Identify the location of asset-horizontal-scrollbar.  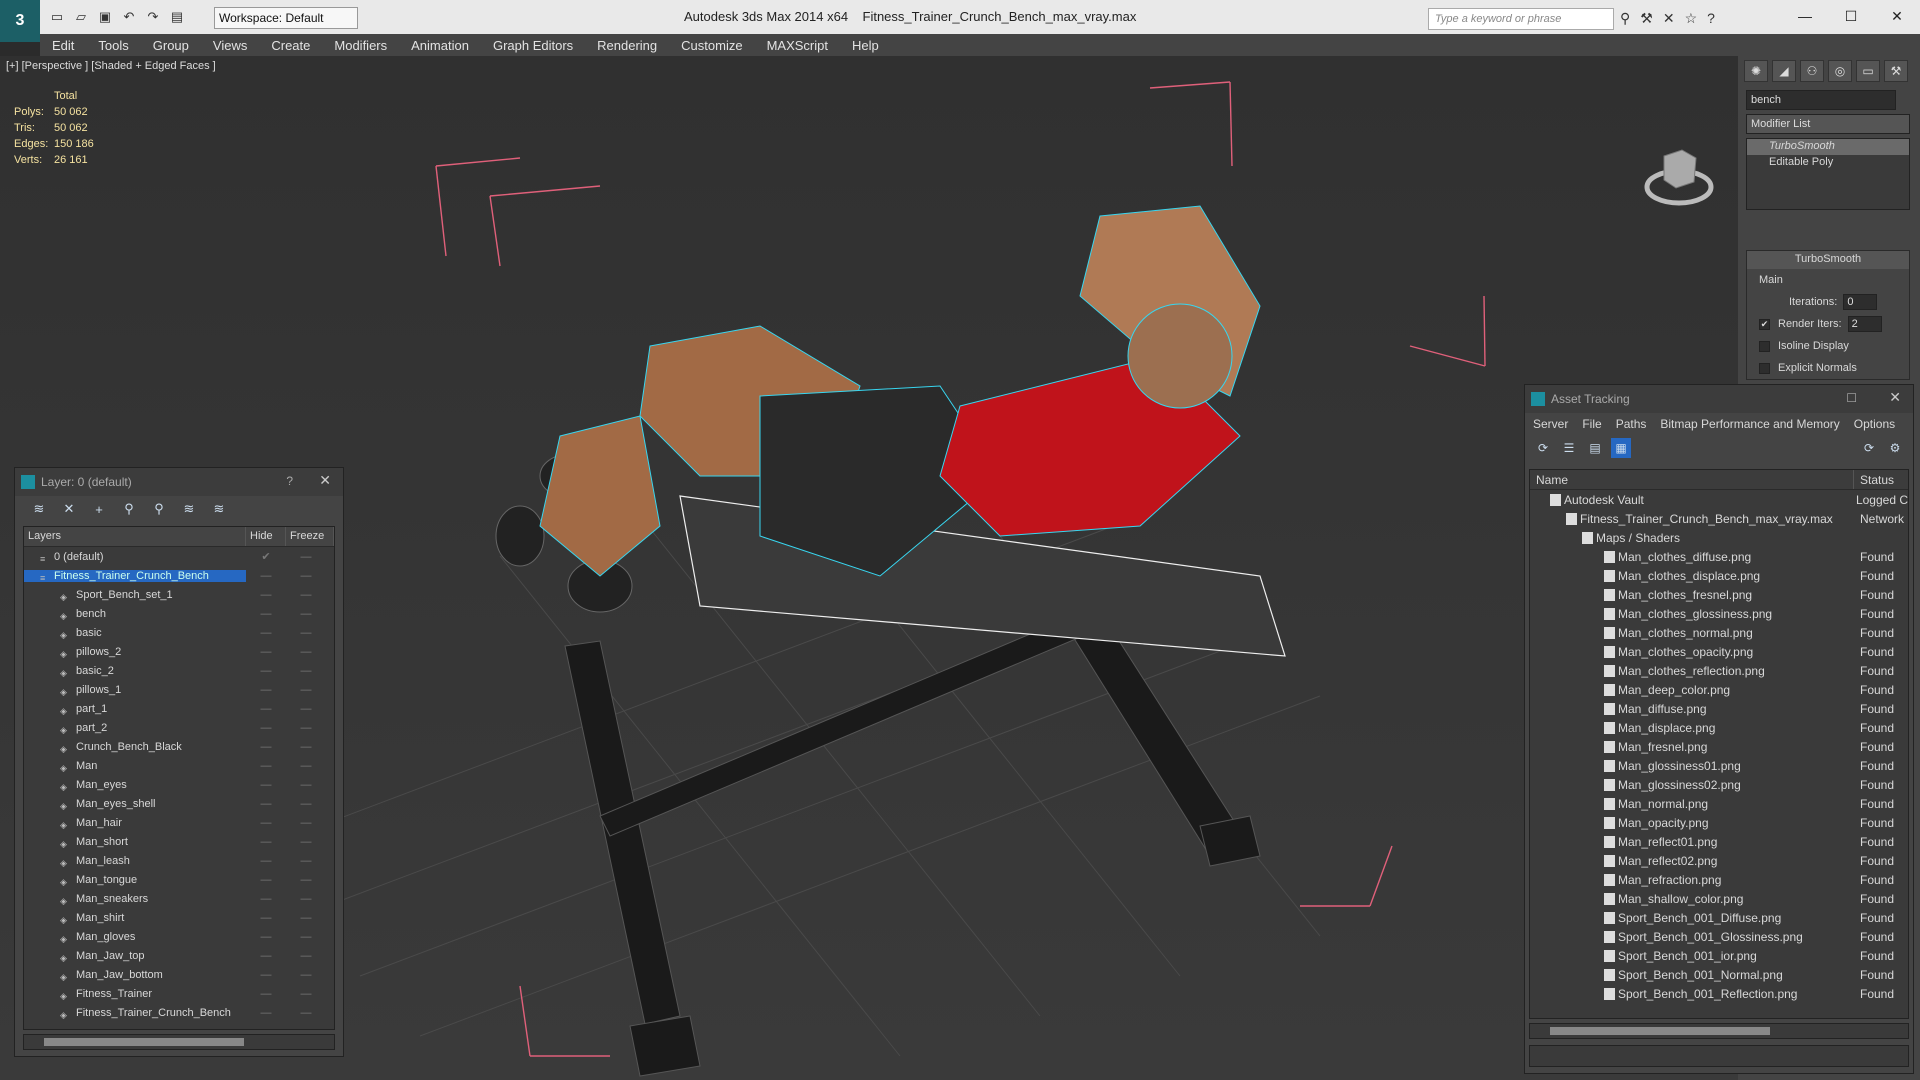
(1719, 1031).